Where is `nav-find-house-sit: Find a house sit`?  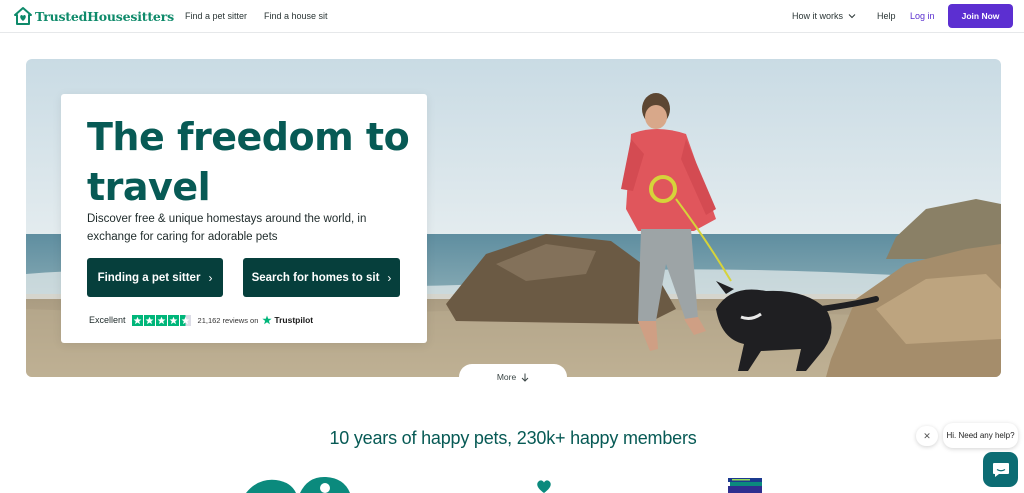 nav-find-house-sit: Find a house sit is located at coordinates (296, 16).